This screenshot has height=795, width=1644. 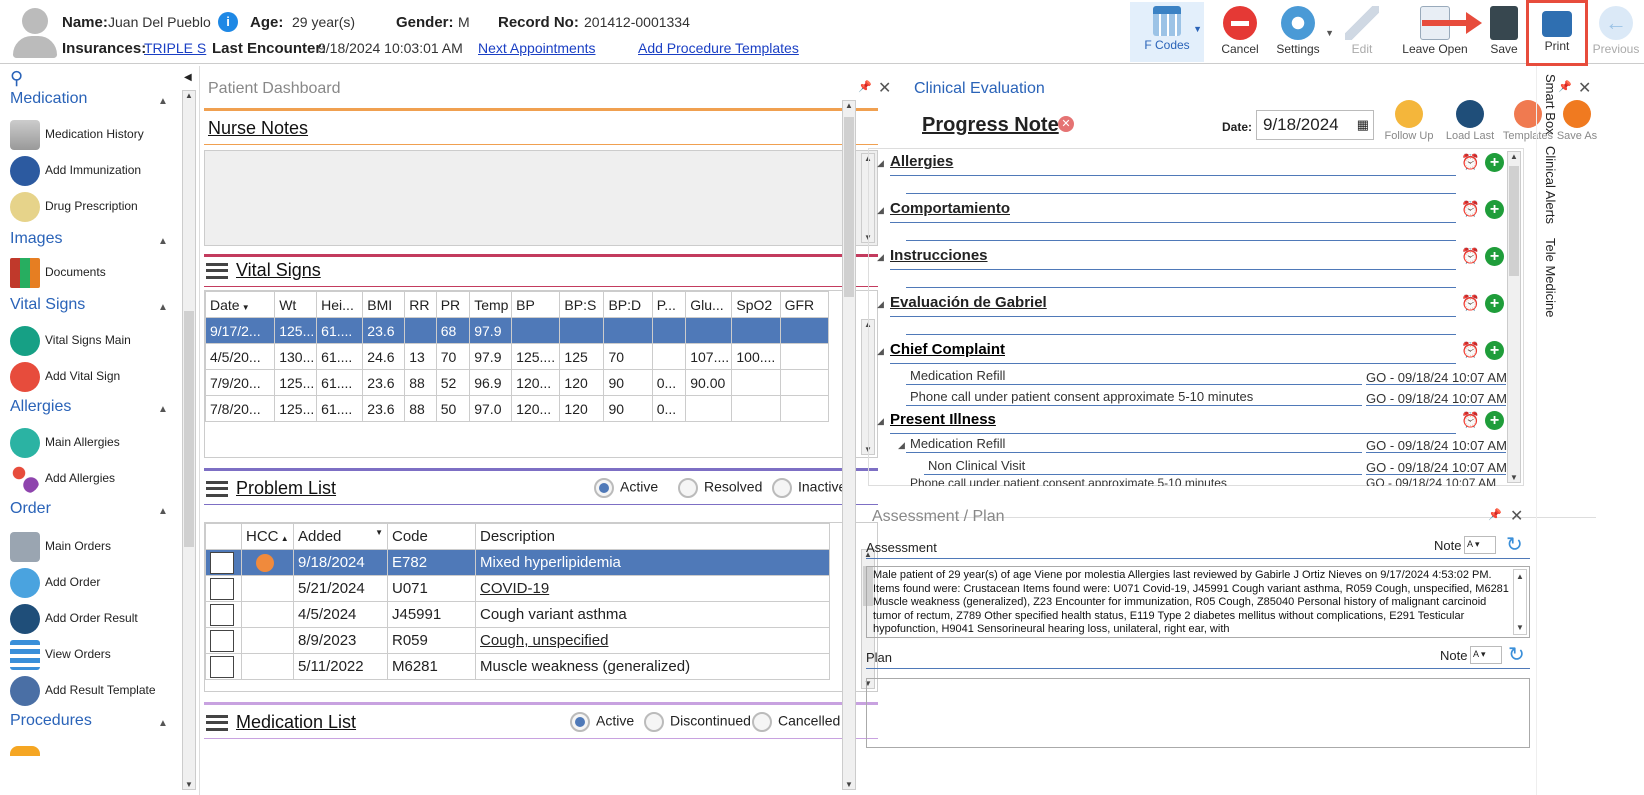 What do you see at coordinates (1167, 32) in the screenshot?
I see `fcodes-button: F Codes ▼` at bounding box center [1167, 32].